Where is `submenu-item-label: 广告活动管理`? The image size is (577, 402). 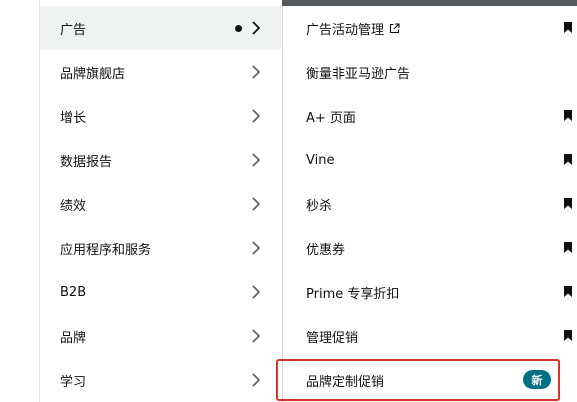 submenu-item-label: 广告活动管理 is located at coordinates (345, 30).